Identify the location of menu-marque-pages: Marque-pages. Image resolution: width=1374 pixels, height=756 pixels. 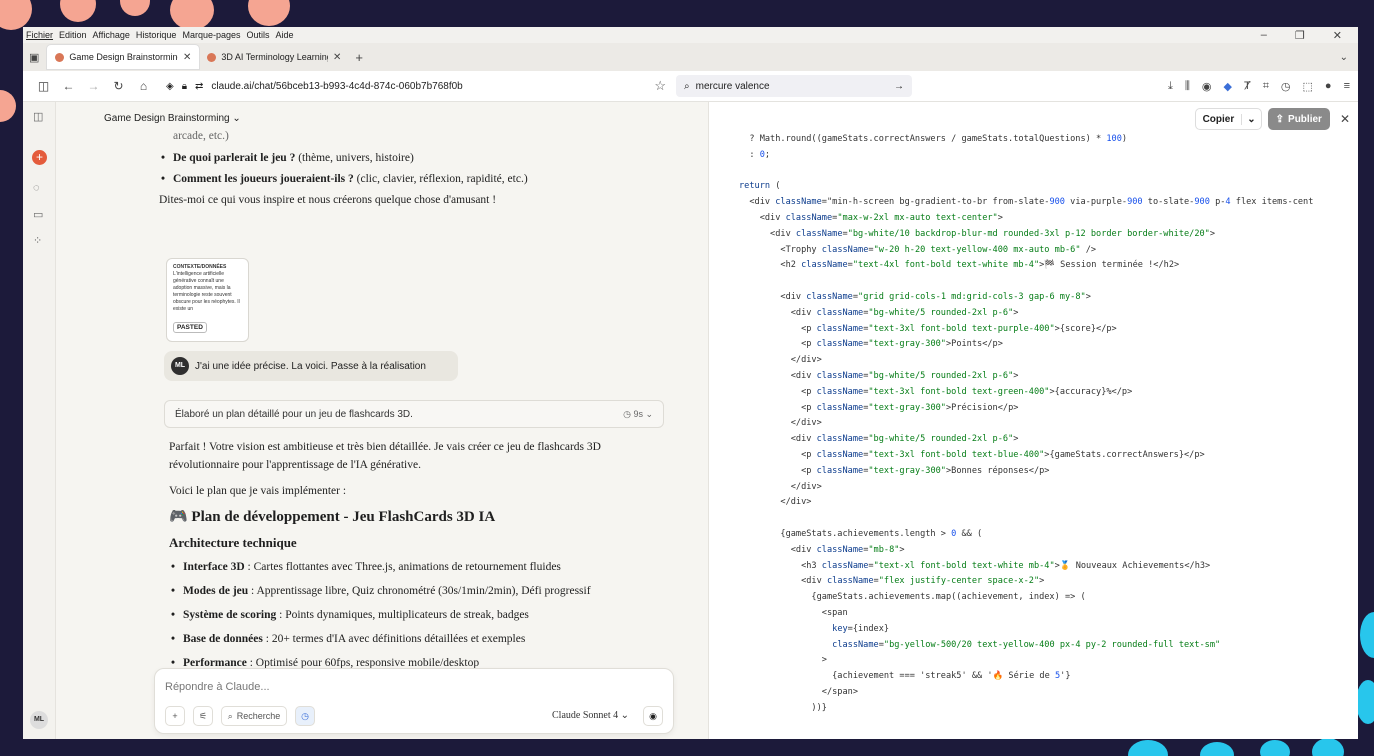
(211, 35).